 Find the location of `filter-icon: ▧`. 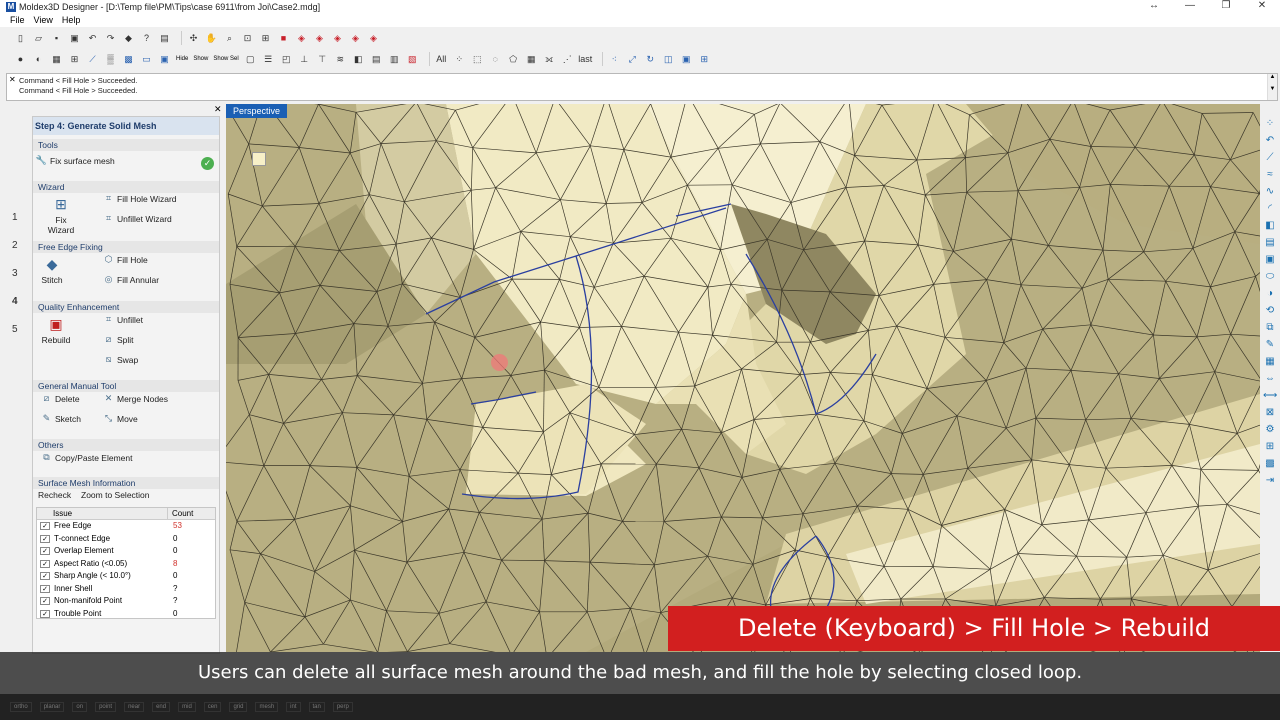

filter-icon: ▧ is located at coordinates (412, 59).